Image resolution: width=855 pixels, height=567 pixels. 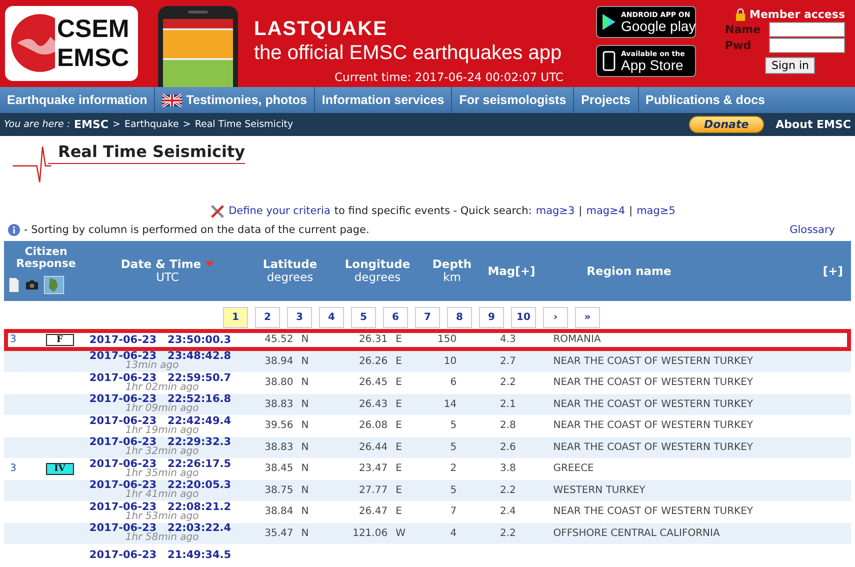 I want to click on column-header: Depth, so click(x=452, y=264).